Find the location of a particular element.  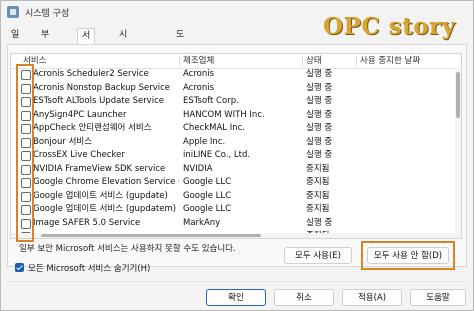

window-title: 시스템 구성 is located at coordinates (47, 14).